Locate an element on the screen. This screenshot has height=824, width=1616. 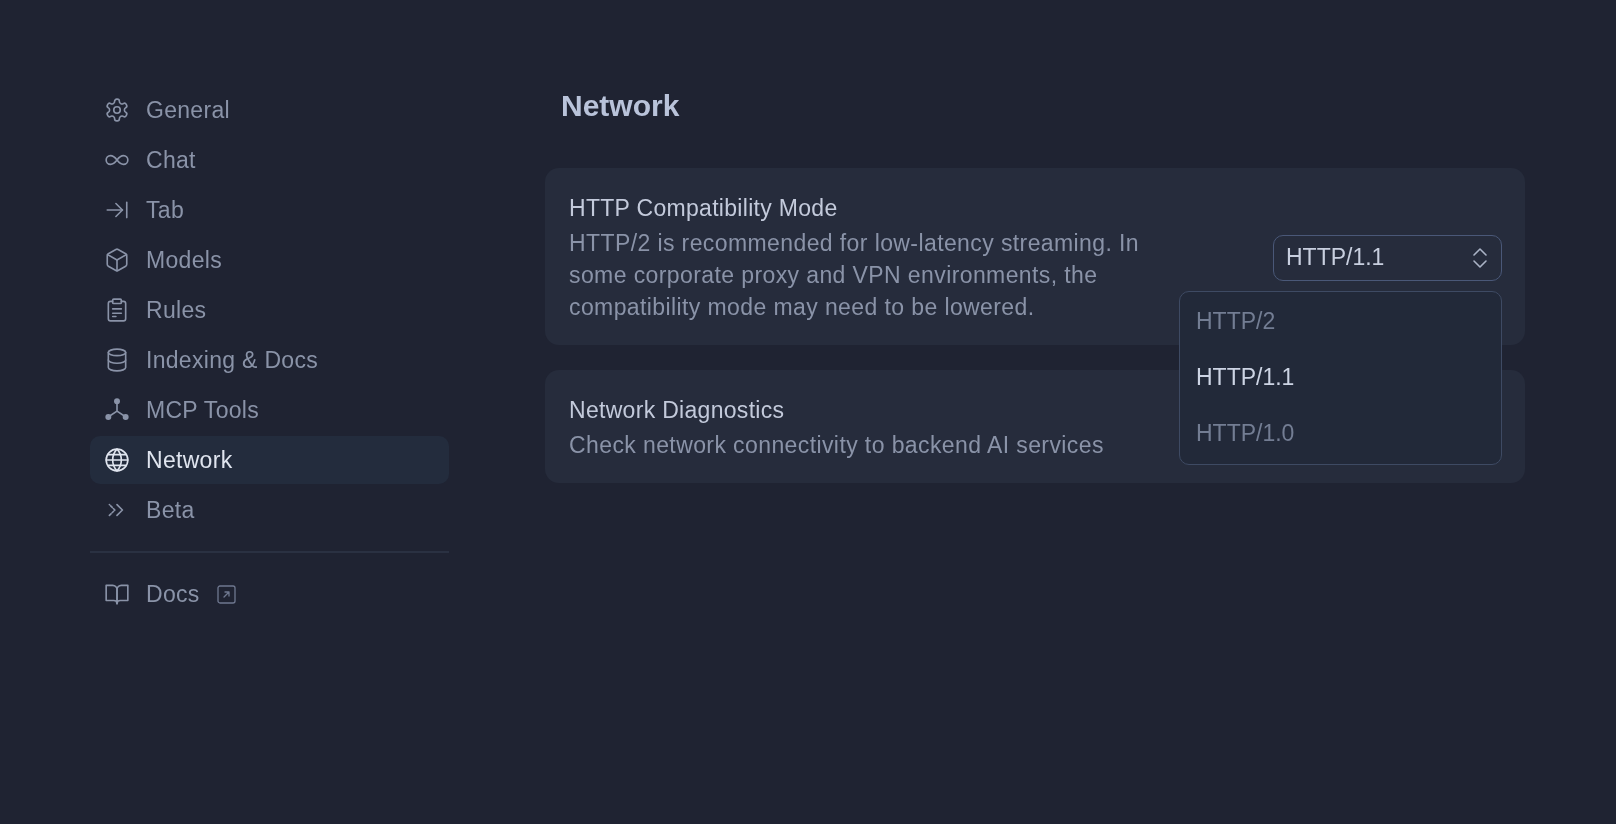
setting-title: HTTP Compatibility Mode is located at coordinates (704, 208).